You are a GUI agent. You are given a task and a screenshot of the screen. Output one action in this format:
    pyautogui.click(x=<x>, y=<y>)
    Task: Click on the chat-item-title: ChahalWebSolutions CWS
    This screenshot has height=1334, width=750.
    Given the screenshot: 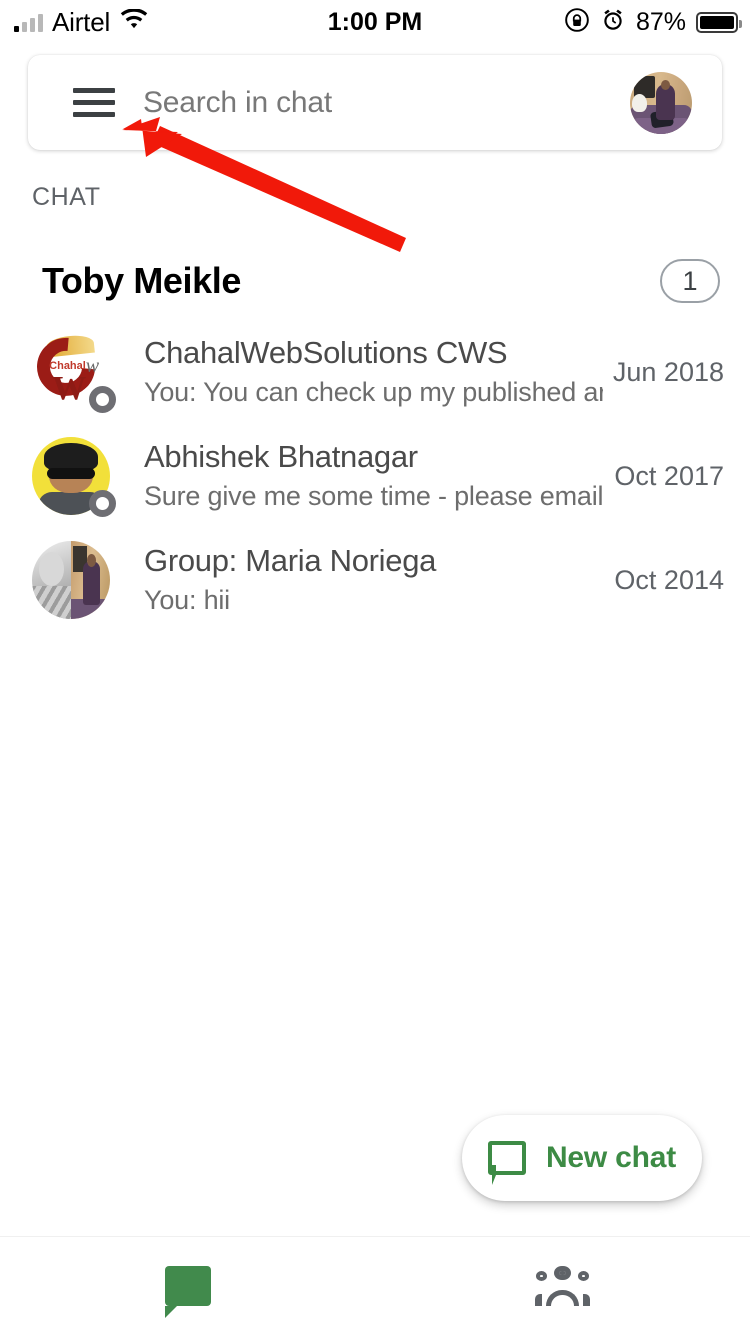 What is the action you would take?
    pyautogui.click(x=326, y=352)
    